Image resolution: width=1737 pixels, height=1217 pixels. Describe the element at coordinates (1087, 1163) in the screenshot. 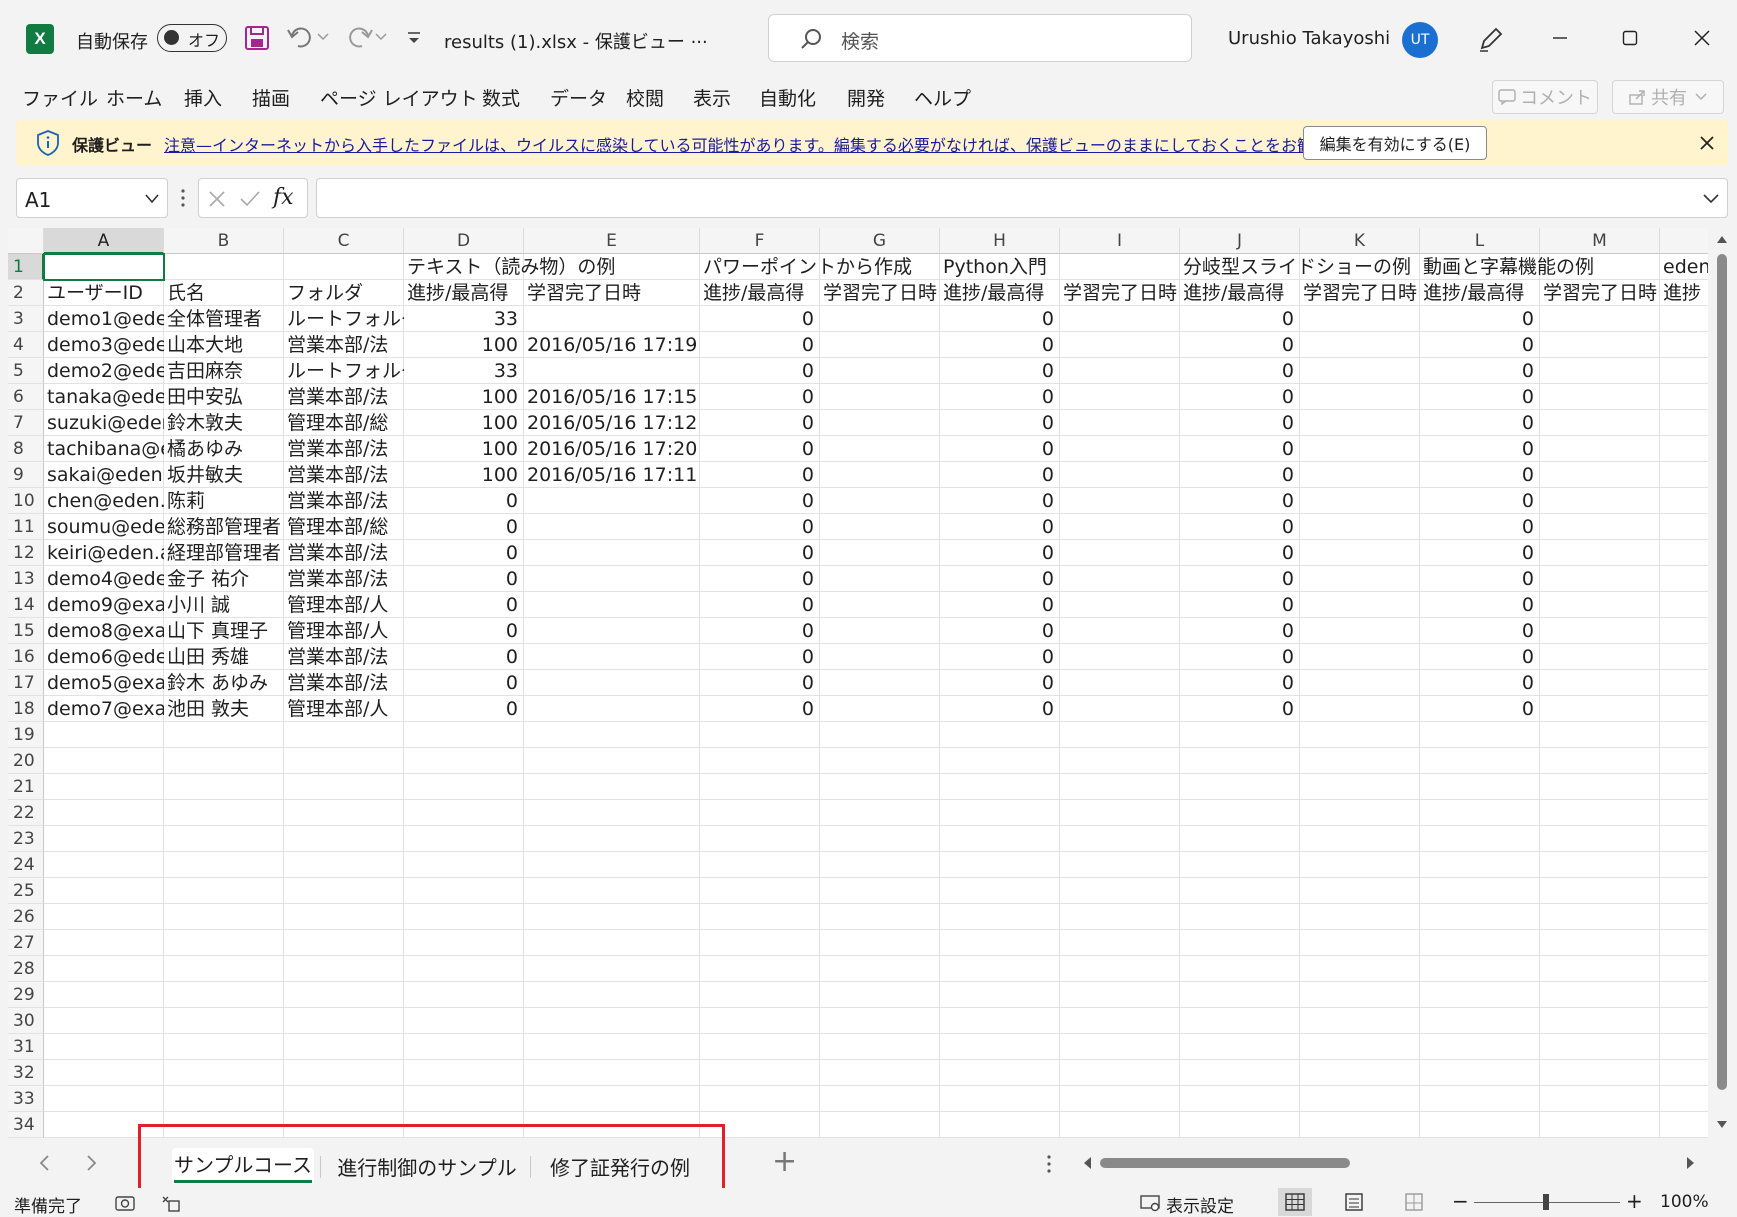

I see `scroll-left-icon` at that location.